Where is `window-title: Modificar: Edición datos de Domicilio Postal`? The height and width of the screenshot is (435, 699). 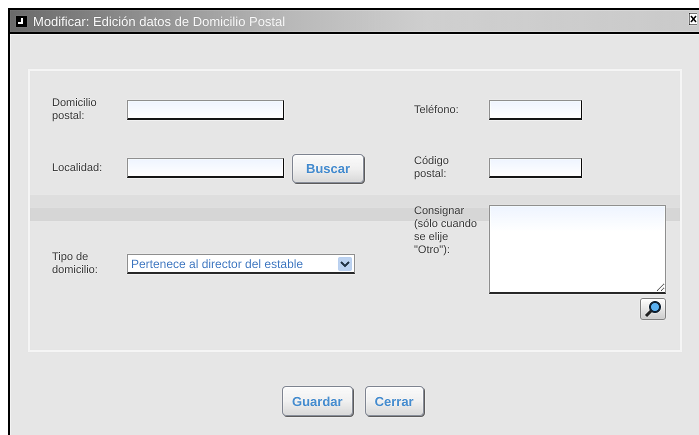 window-title: Modificar: Edición datos de Domicilio Postal is located at coordinates (159, 21).